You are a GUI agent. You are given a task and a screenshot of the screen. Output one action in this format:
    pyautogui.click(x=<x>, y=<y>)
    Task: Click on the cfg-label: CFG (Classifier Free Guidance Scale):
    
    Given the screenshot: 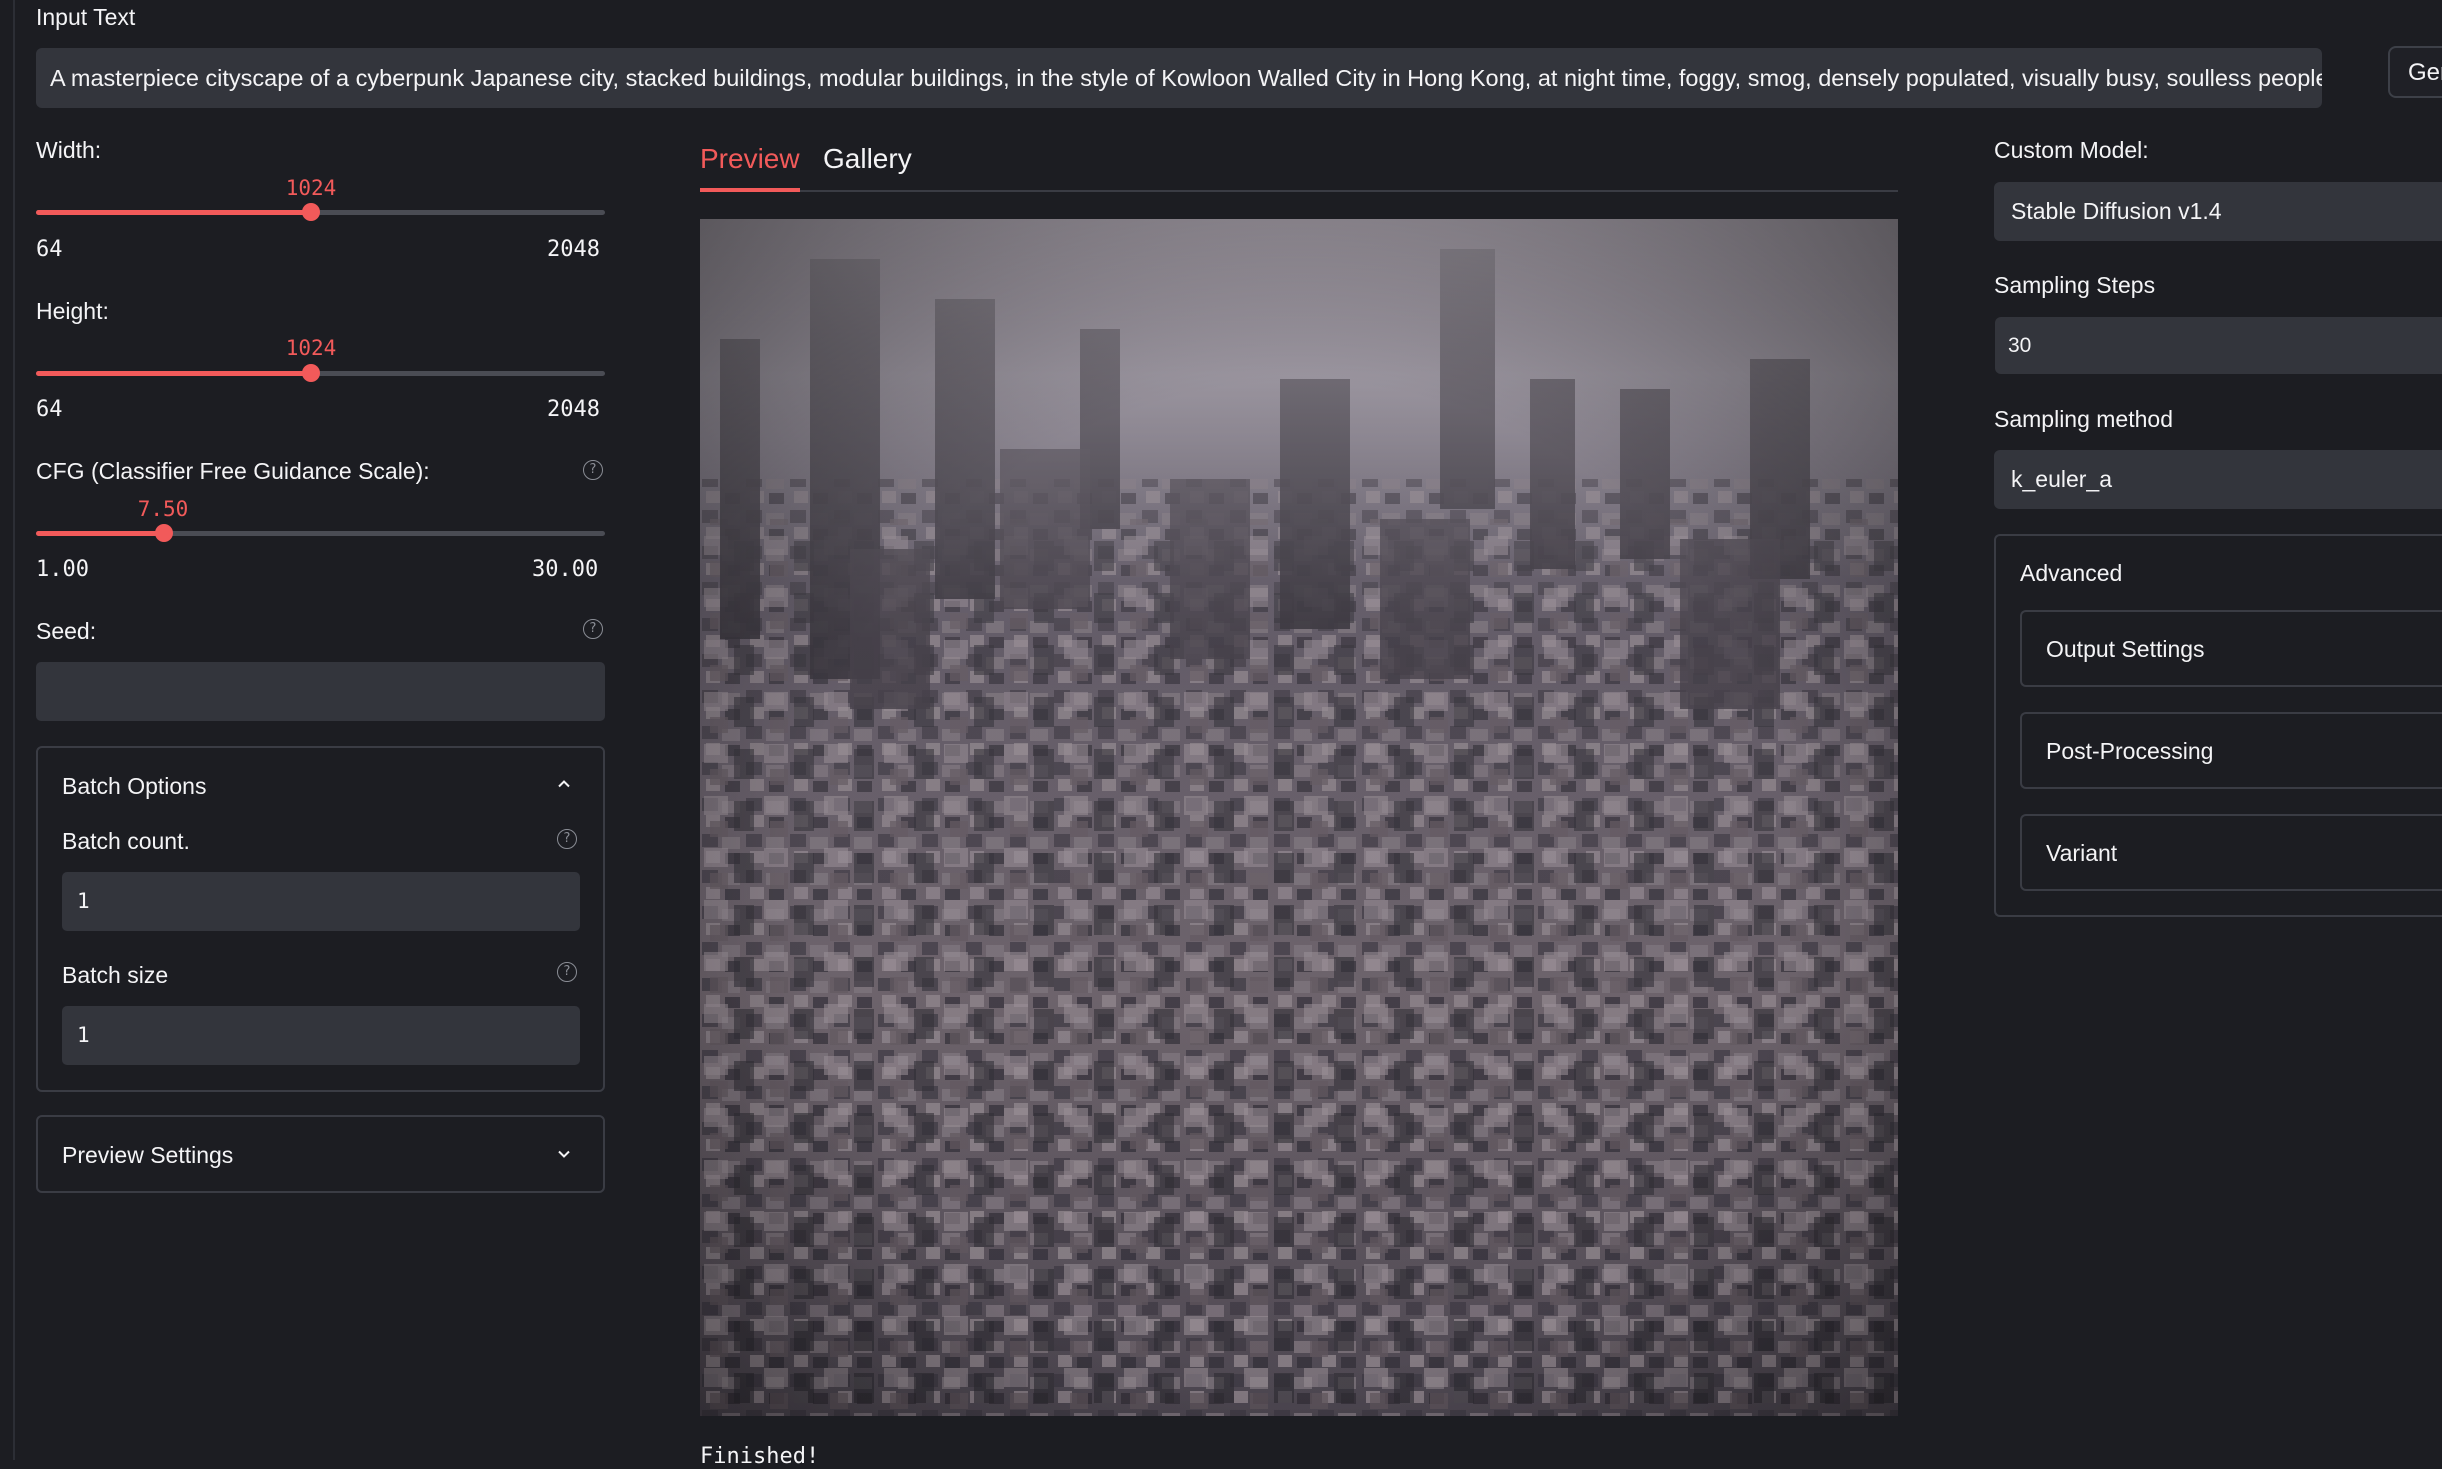 What is the action you would take?
    pyautogui.click(x=233, y=471)
    